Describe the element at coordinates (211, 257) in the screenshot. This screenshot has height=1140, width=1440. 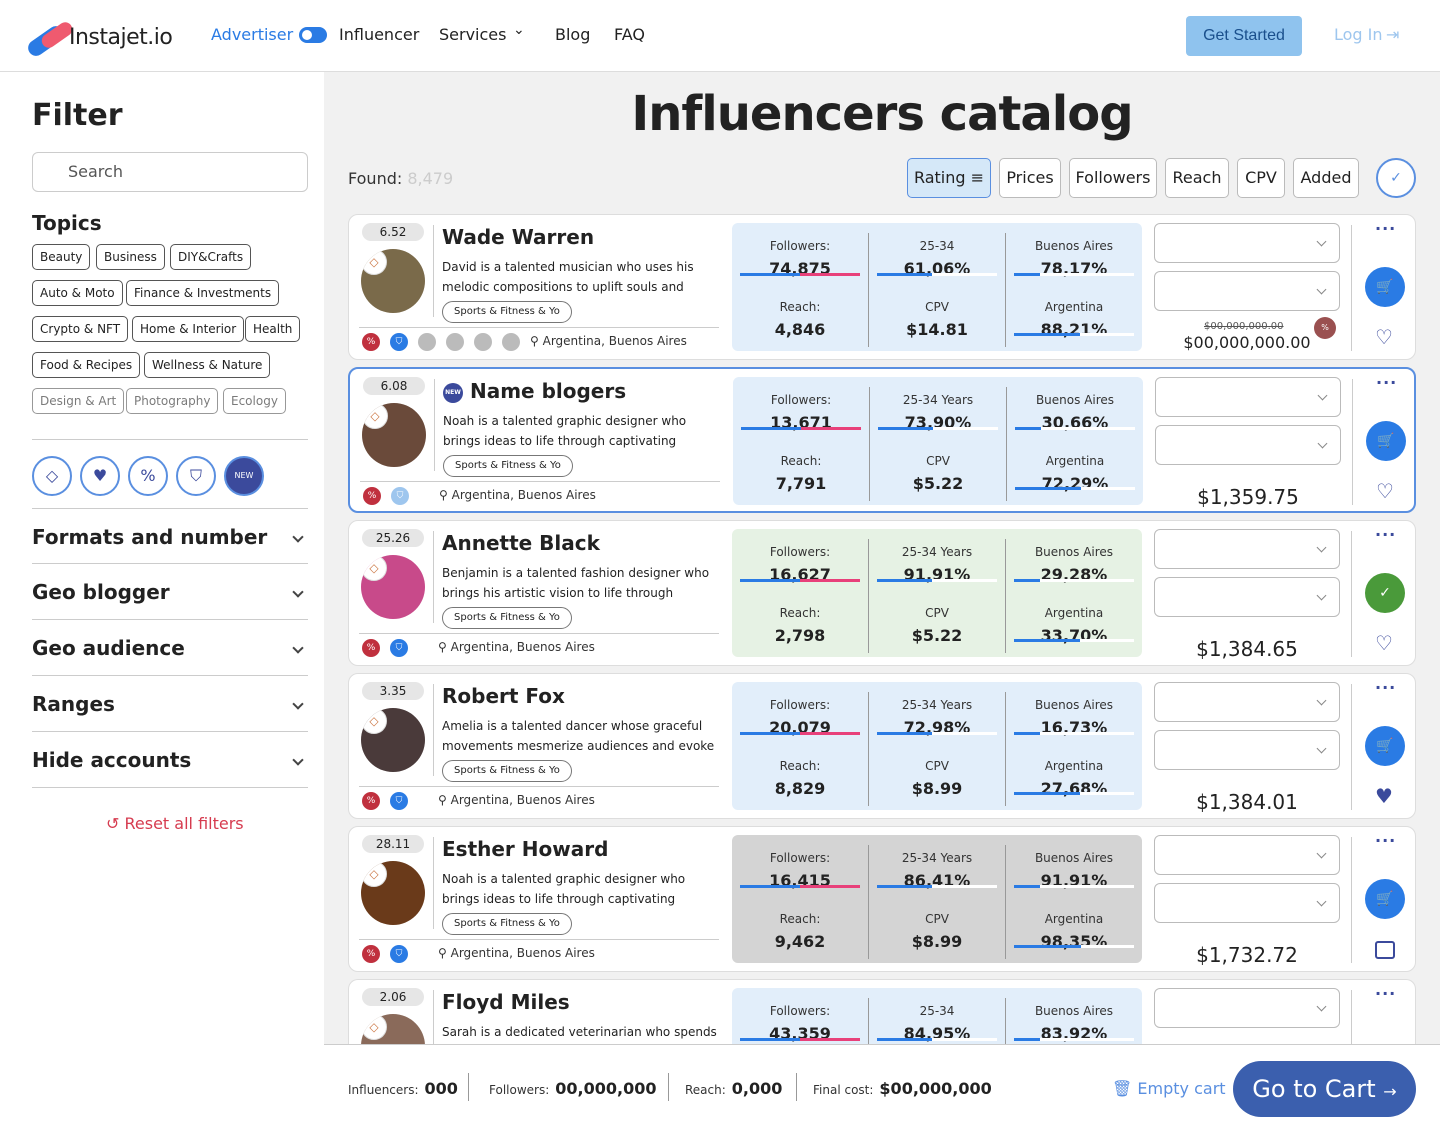
I see `topic-tag: DIY&Crafts` at that location.